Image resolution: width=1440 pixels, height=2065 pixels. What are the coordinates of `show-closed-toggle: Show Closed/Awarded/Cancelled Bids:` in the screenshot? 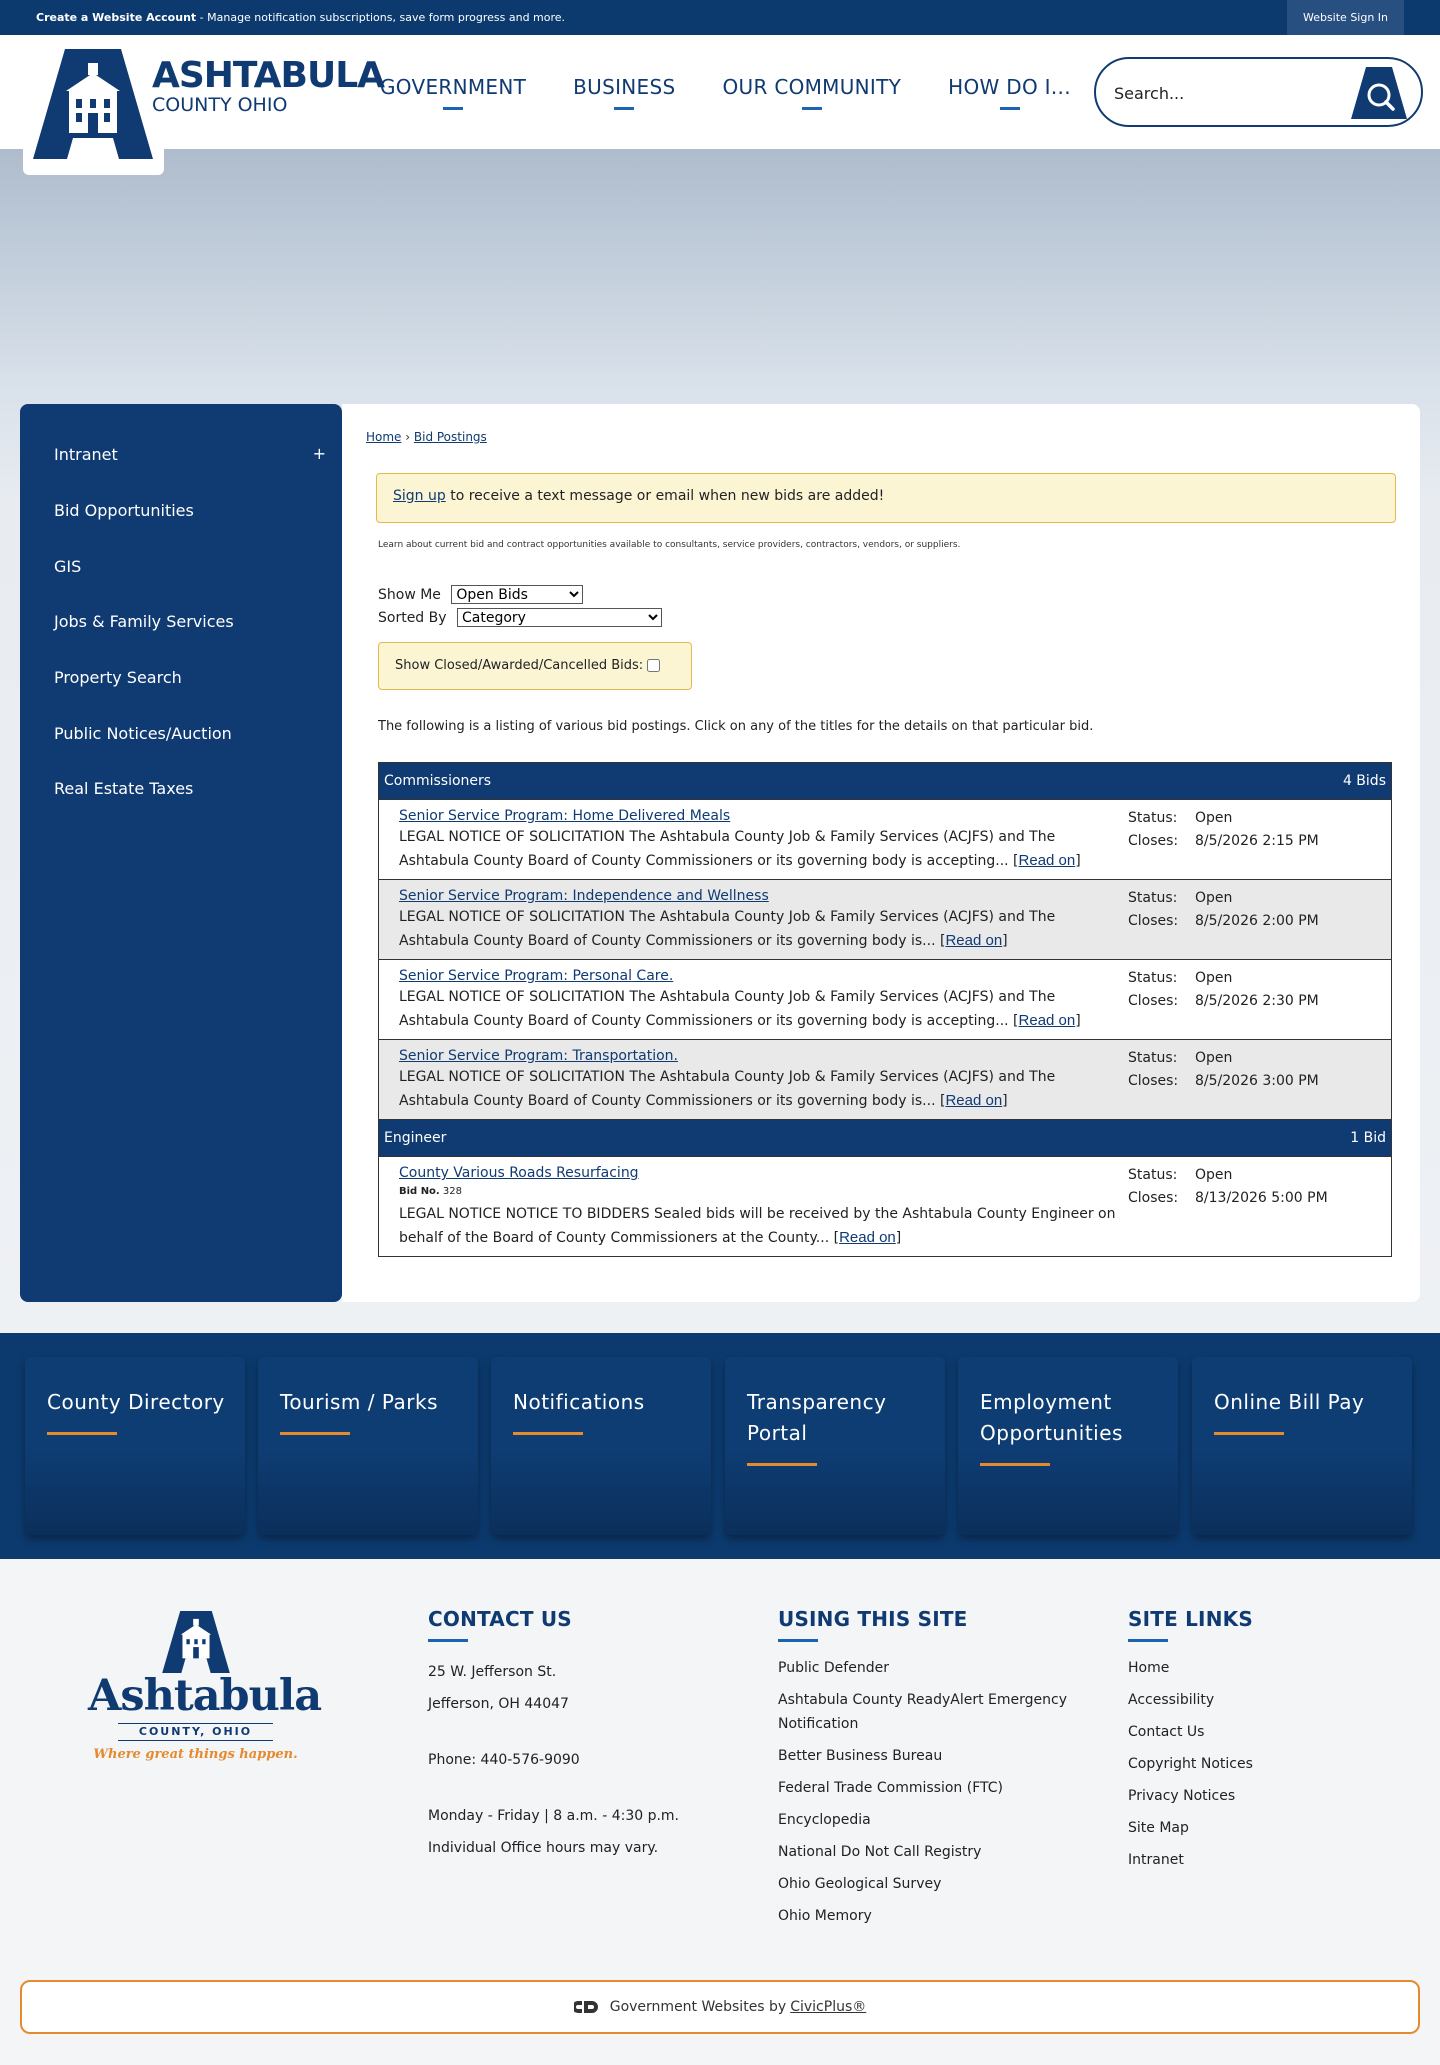 It's located at (535, 666).